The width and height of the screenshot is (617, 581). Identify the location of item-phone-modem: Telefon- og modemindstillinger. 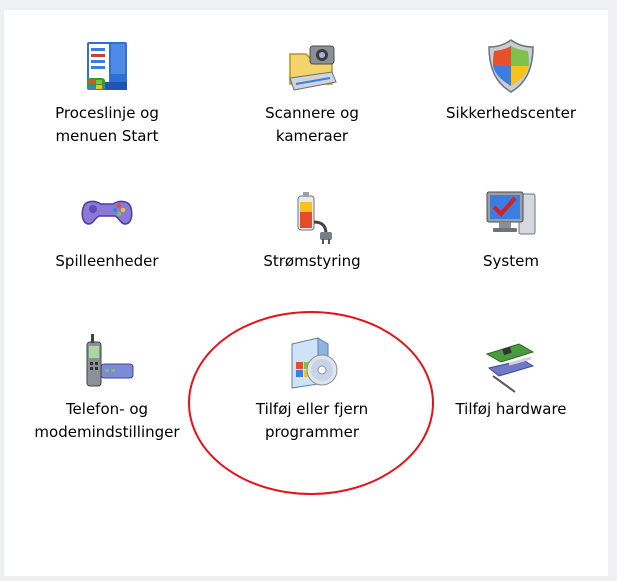
(107, 387).